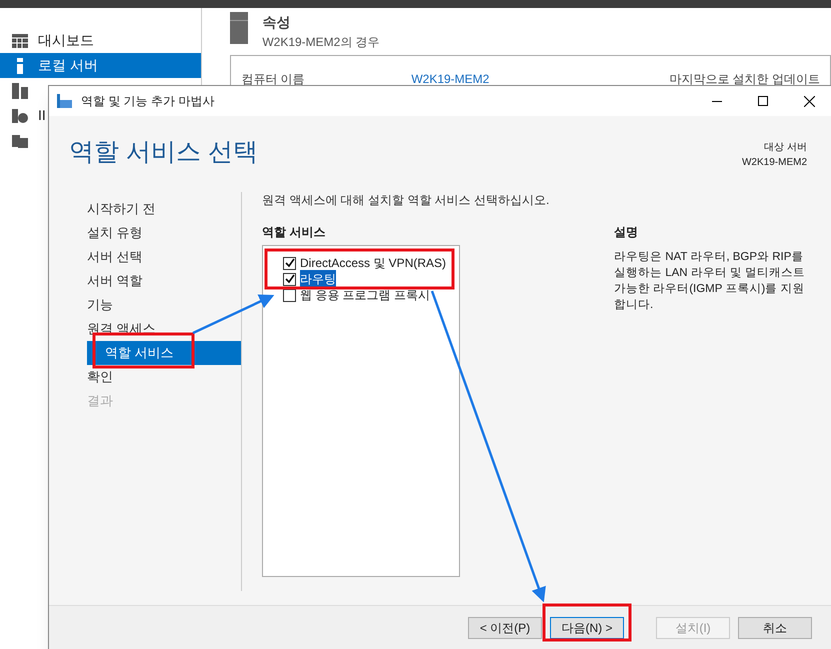 This screenshot has height=649, width=831. What do you see at coordinates (147, 101) in the screenshot?
I see `window-title: 역할 및 기능 추가 마법사` at bounding box center [147, 101].